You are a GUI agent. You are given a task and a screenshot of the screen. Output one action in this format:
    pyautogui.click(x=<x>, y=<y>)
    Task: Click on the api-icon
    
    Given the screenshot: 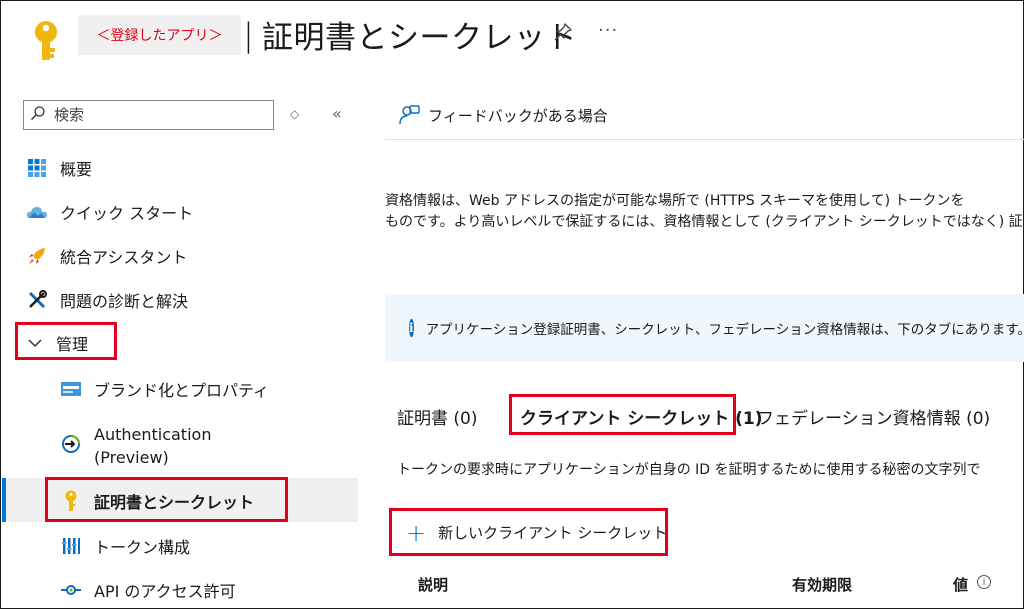 What is the action you would take?
    pyautogui.click(x=71, y=590)
    